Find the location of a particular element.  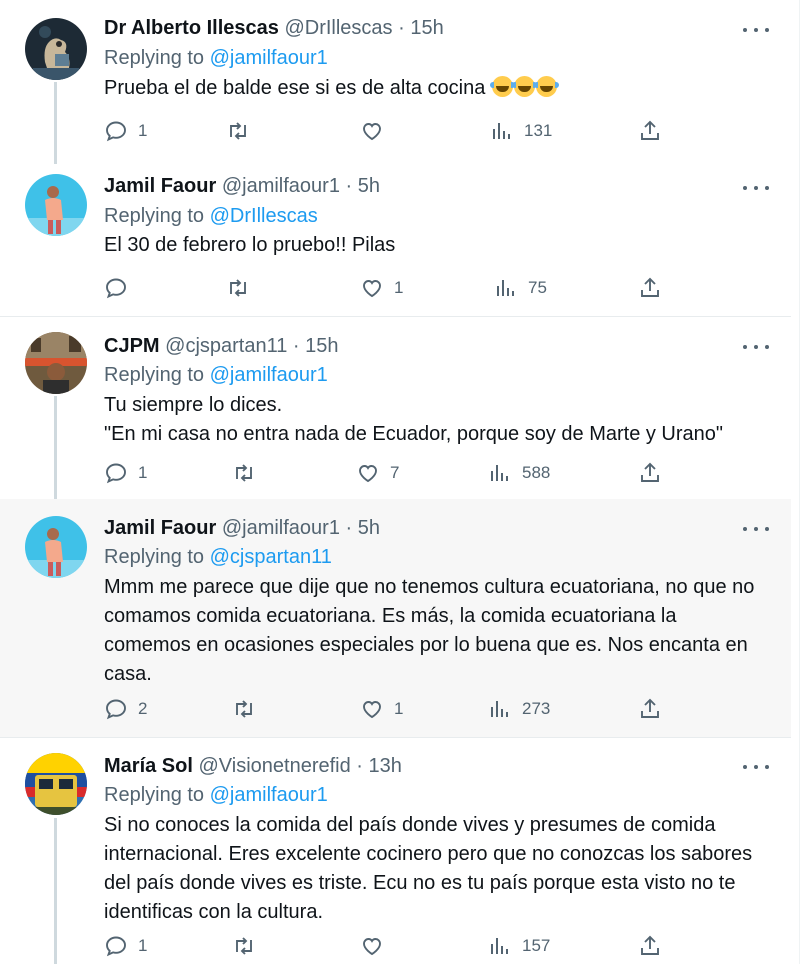

view-count: 75 is located at coordinates (537, 287).